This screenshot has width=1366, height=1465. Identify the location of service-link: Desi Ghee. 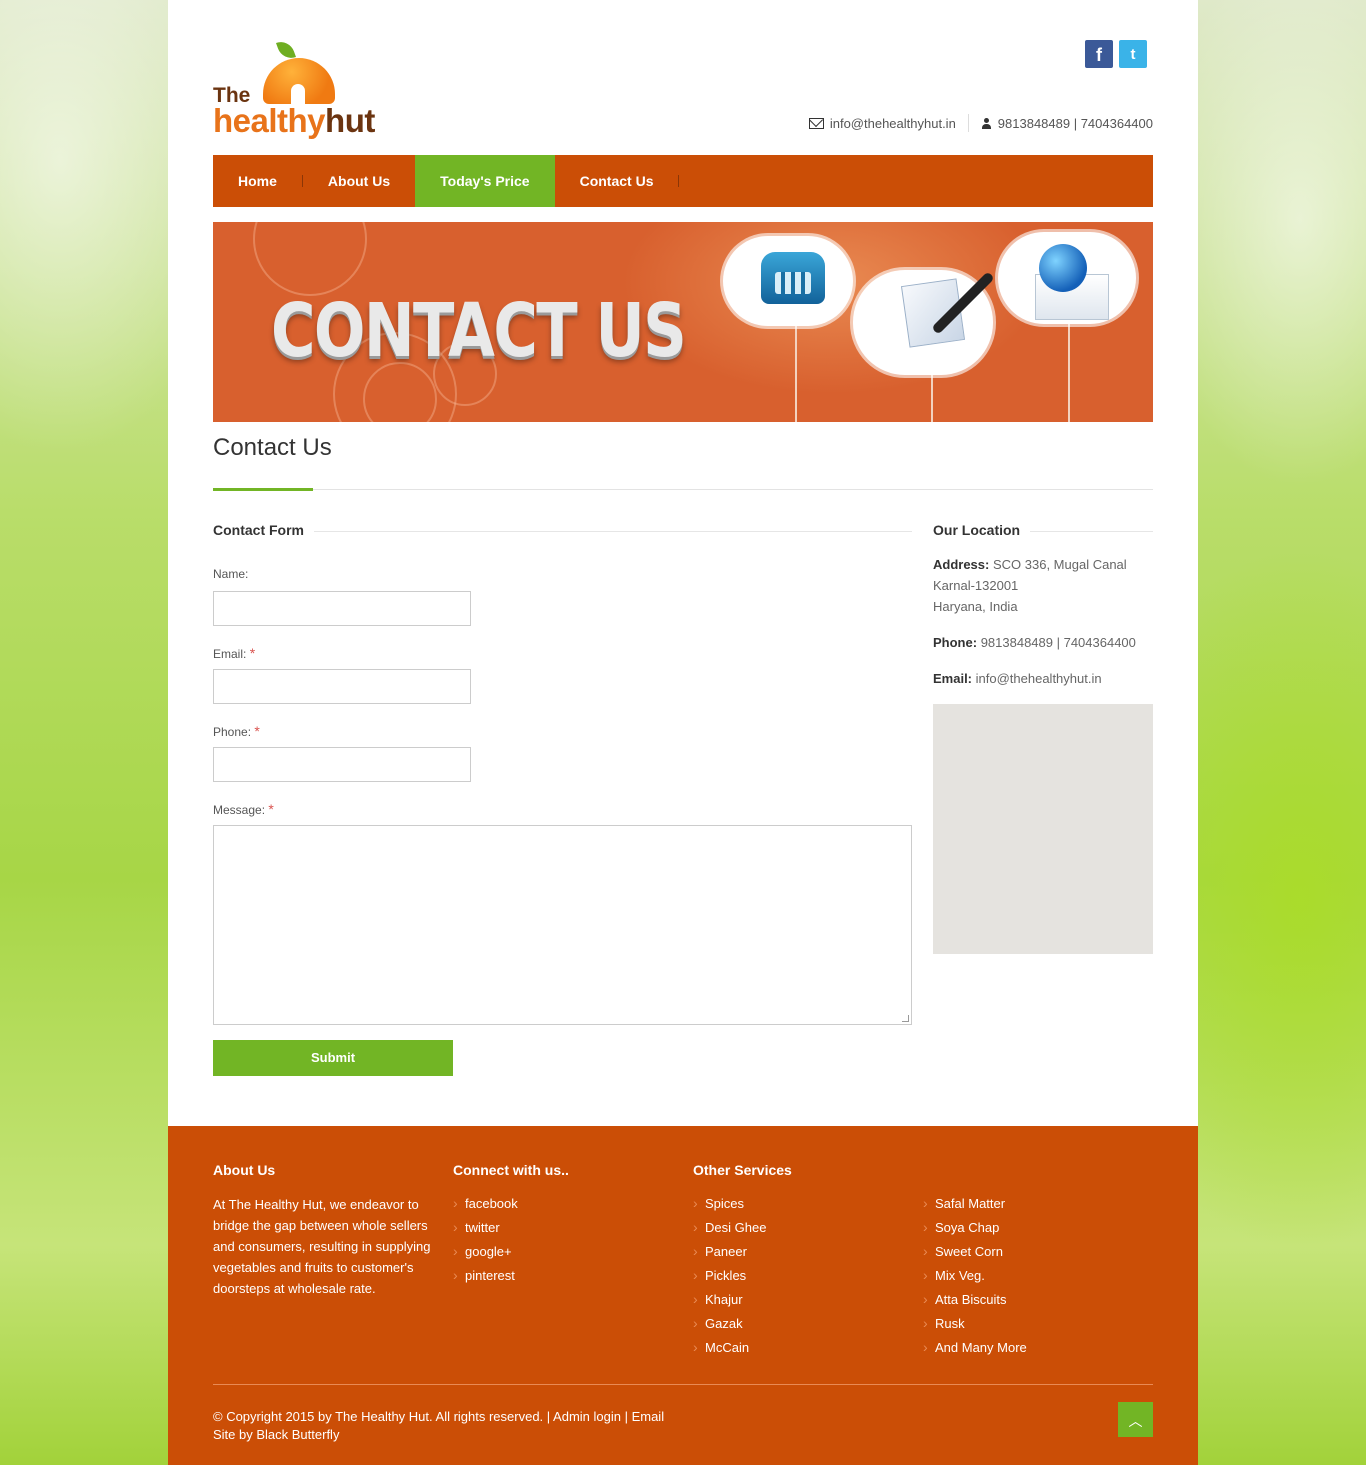
(729, 1227).